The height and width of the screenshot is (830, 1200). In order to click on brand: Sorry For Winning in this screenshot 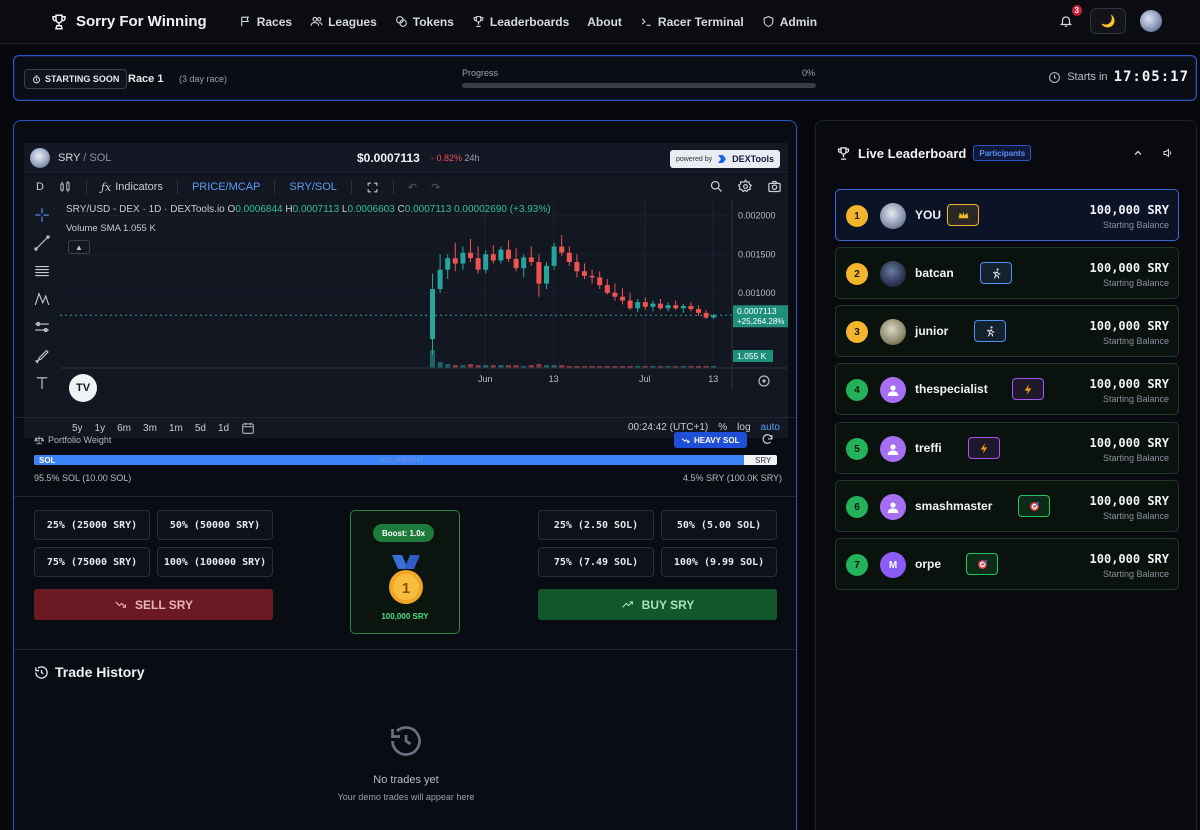, I will do `click(128, 22)`.